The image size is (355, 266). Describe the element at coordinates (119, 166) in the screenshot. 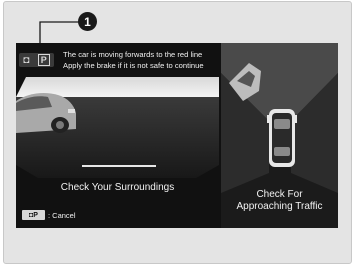

I see `guide-line` at that location.